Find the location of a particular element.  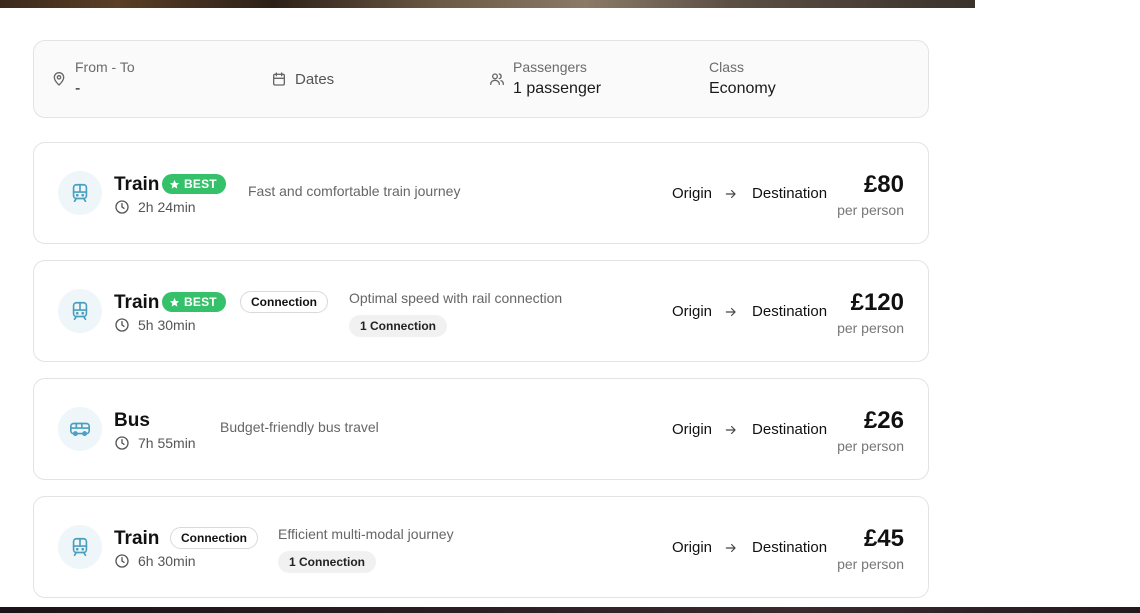

price: £80 is located at coordinates (883, 184).